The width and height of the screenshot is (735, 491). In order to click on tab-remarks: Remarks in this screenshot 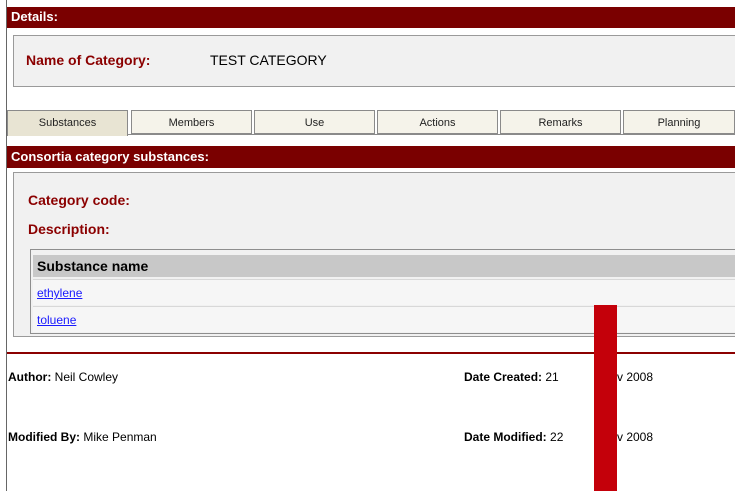, I will do `click(560, 122)`.